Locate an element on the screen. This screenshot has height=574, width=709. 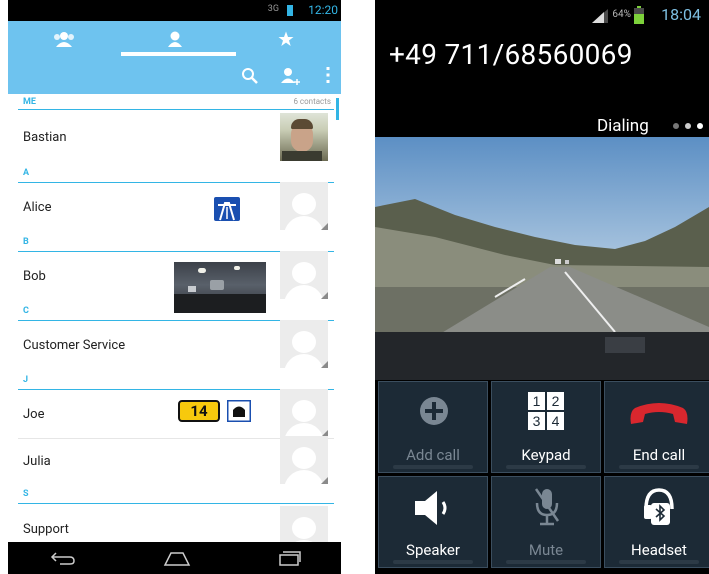
key-4: 4 is located at coordinates (556, 421).